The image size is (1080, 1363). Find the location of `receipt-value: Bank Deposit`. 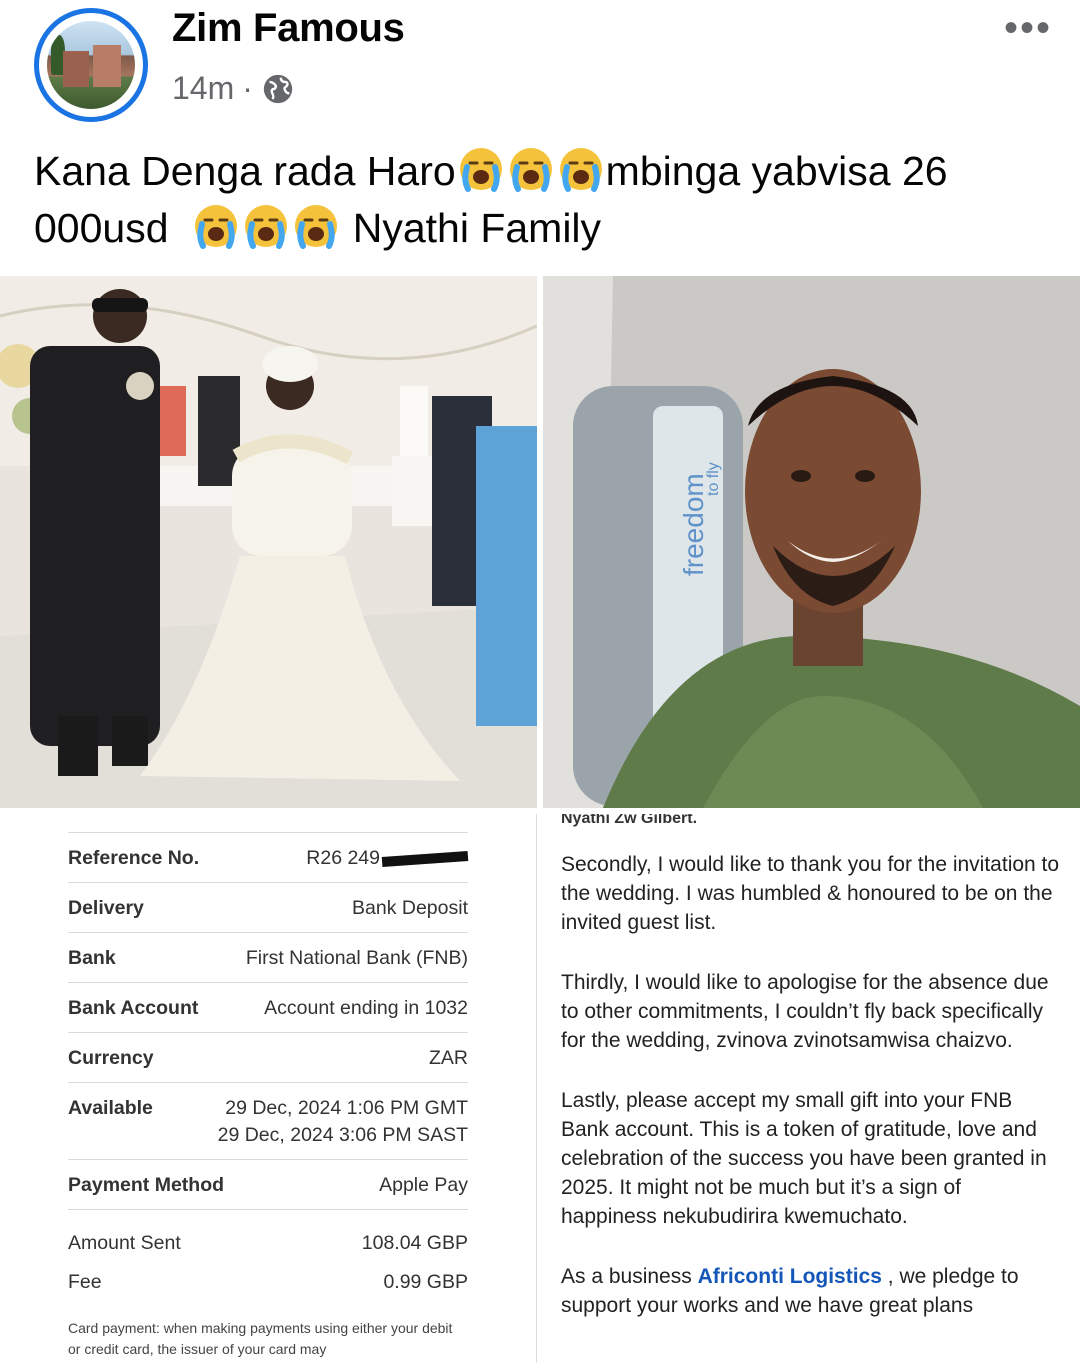

receipt-value: Bank Deposit is located at coordinates (410, 908).